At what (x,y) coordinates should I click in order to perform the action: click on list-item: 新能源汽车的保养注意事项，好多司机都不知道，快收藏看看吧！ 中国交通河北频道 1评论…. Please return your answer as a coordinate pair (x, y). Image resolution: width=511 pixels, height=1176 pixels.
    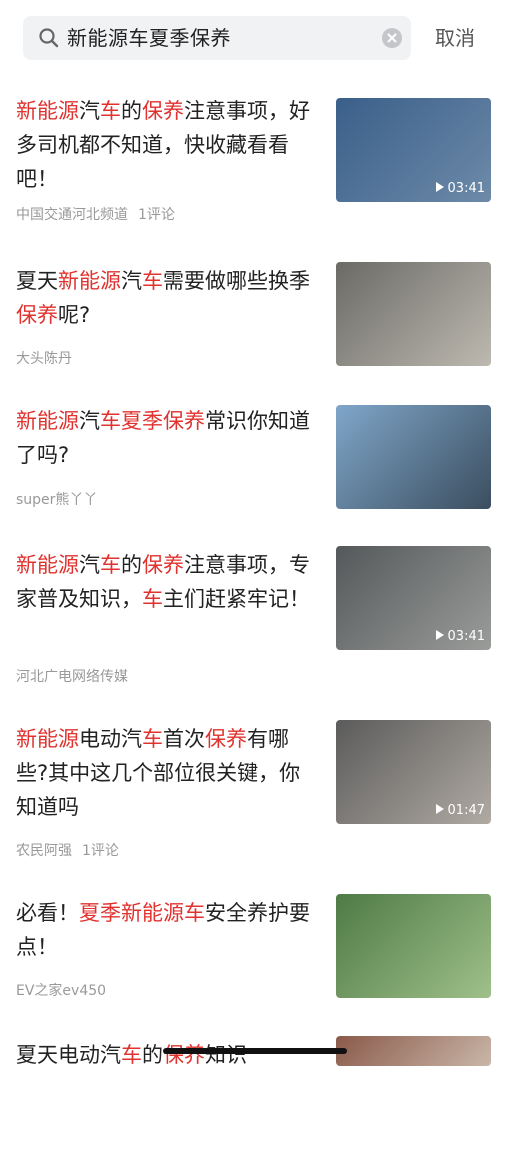
    Looking at the image, I should click on (255, 156).